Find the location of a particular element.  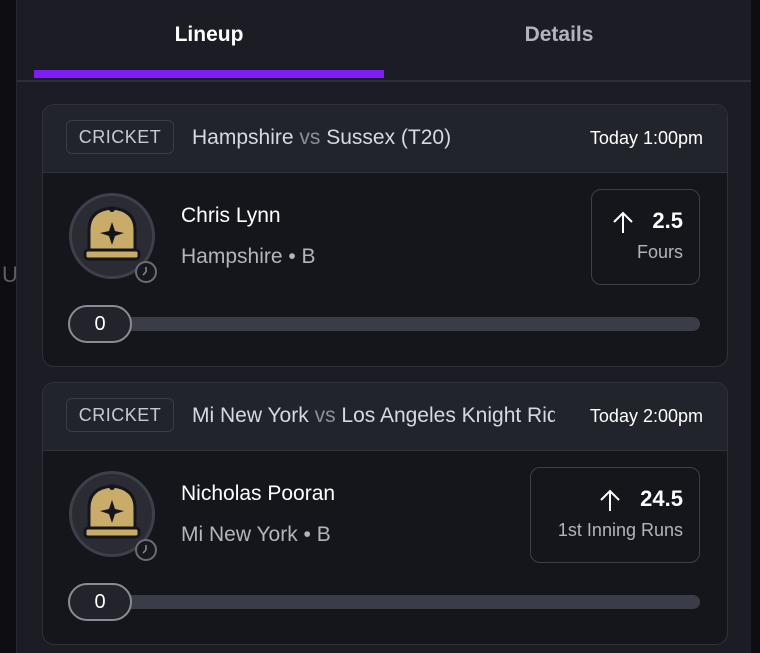

background-right is located at coordinates (755, 326).